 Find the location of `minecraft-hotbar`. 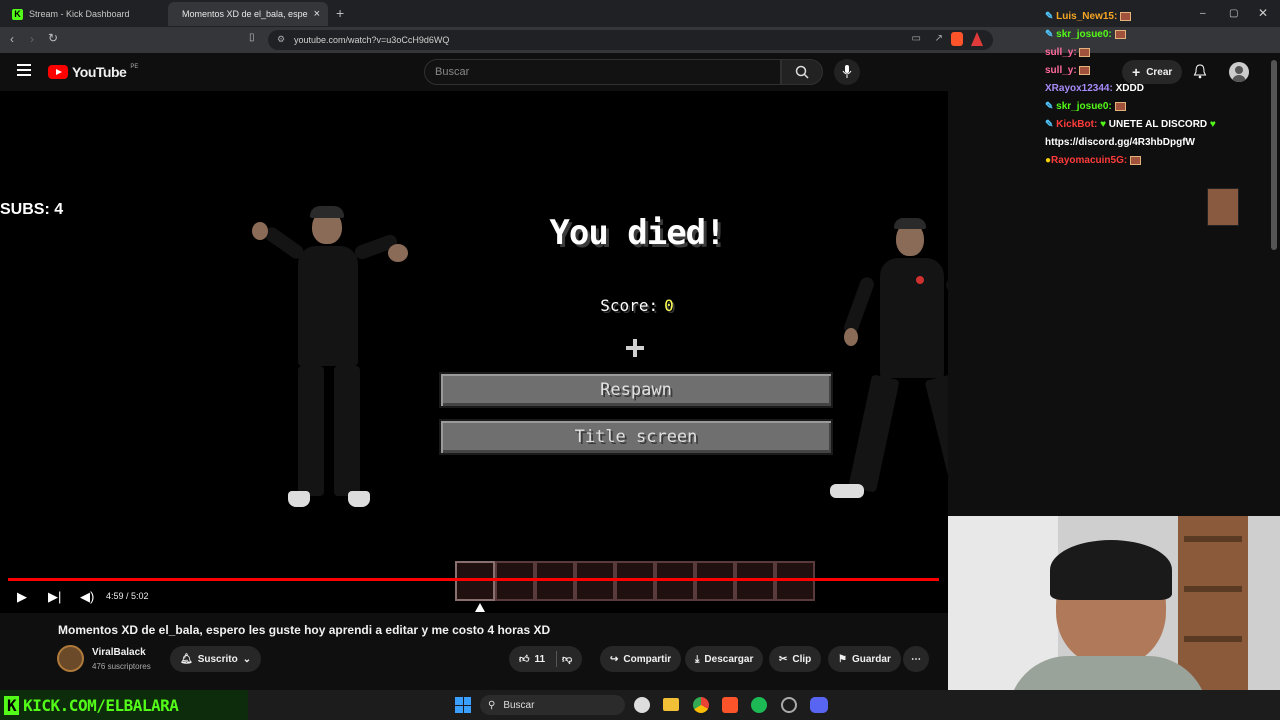

minecraft-hotbar is located at coordinates (635, 582).